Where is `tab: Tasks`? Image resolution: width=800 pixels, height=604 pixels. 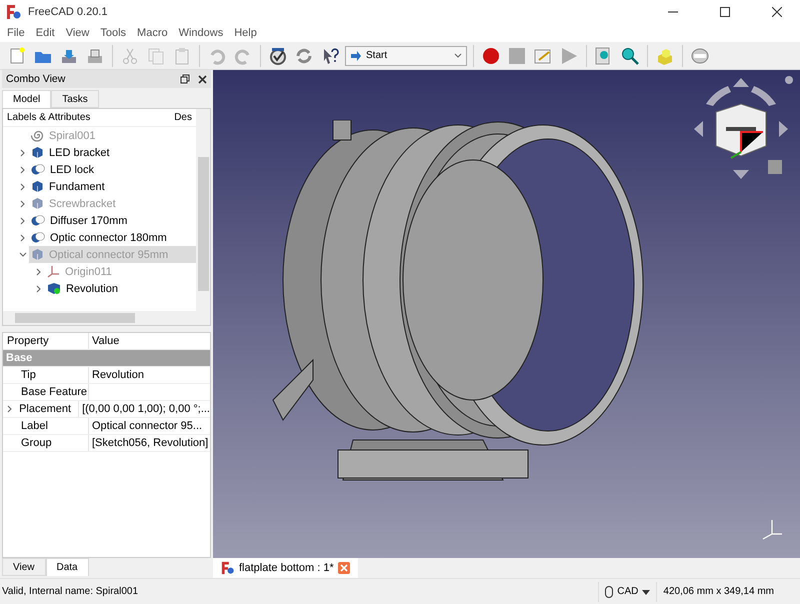
tab: Tasks is located at coordinates (75, 99).